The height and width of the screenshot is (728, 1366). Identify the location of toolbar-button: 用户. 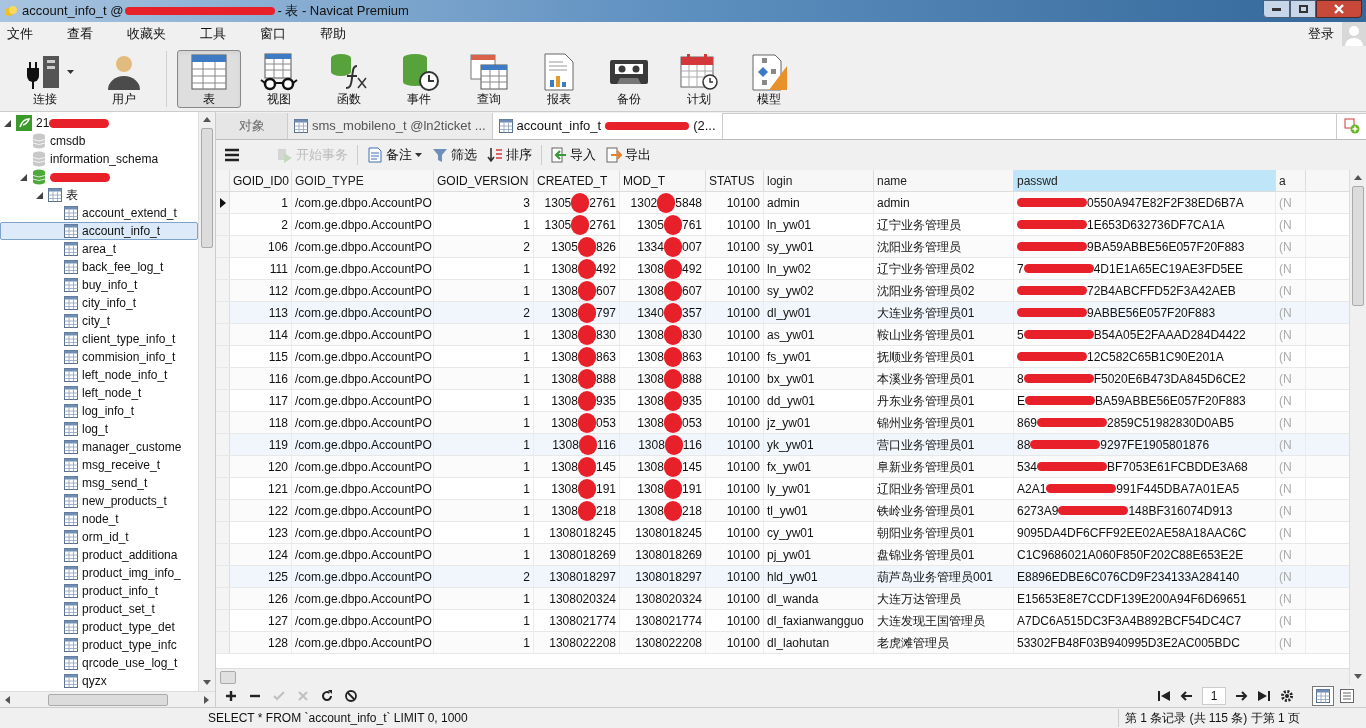
(124, 78).